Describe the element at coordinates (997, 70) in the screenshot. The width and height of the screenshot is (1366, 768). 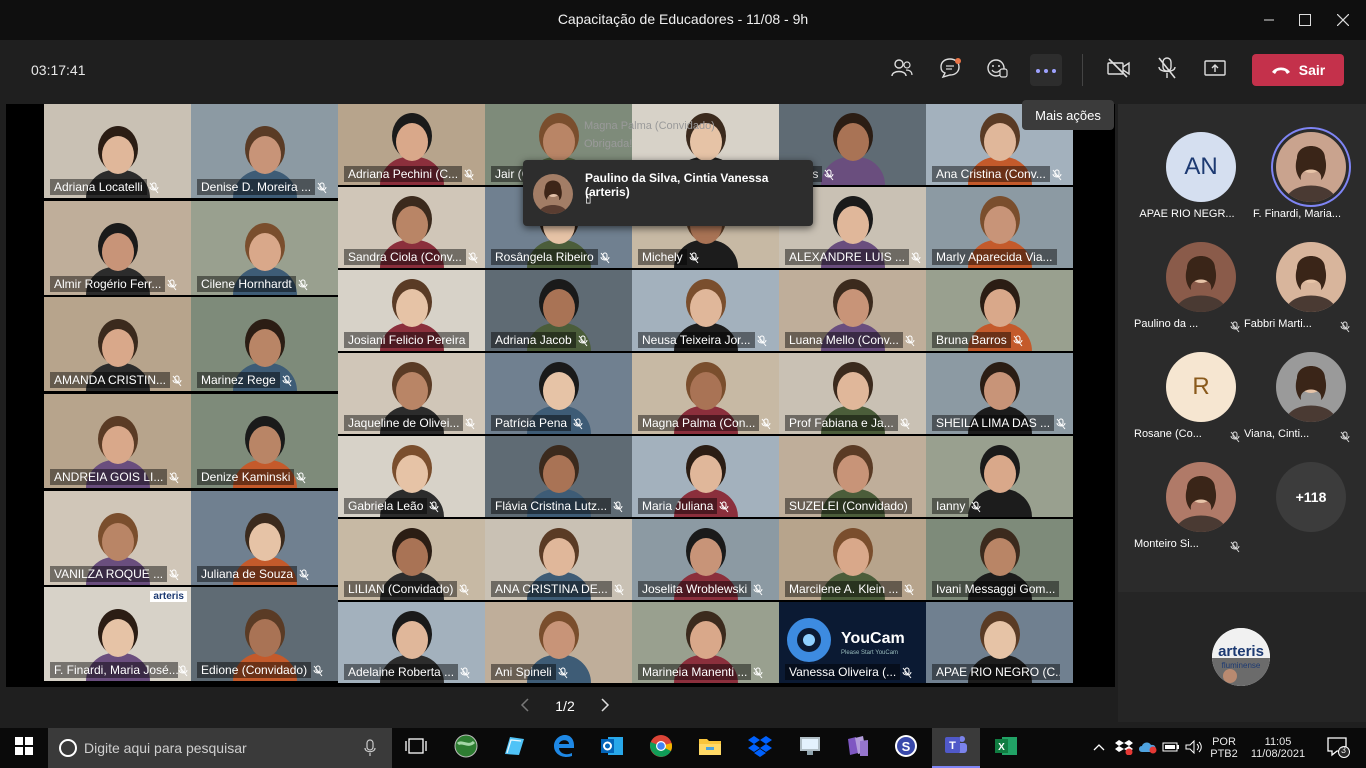
I see `reactions-button` at that location.